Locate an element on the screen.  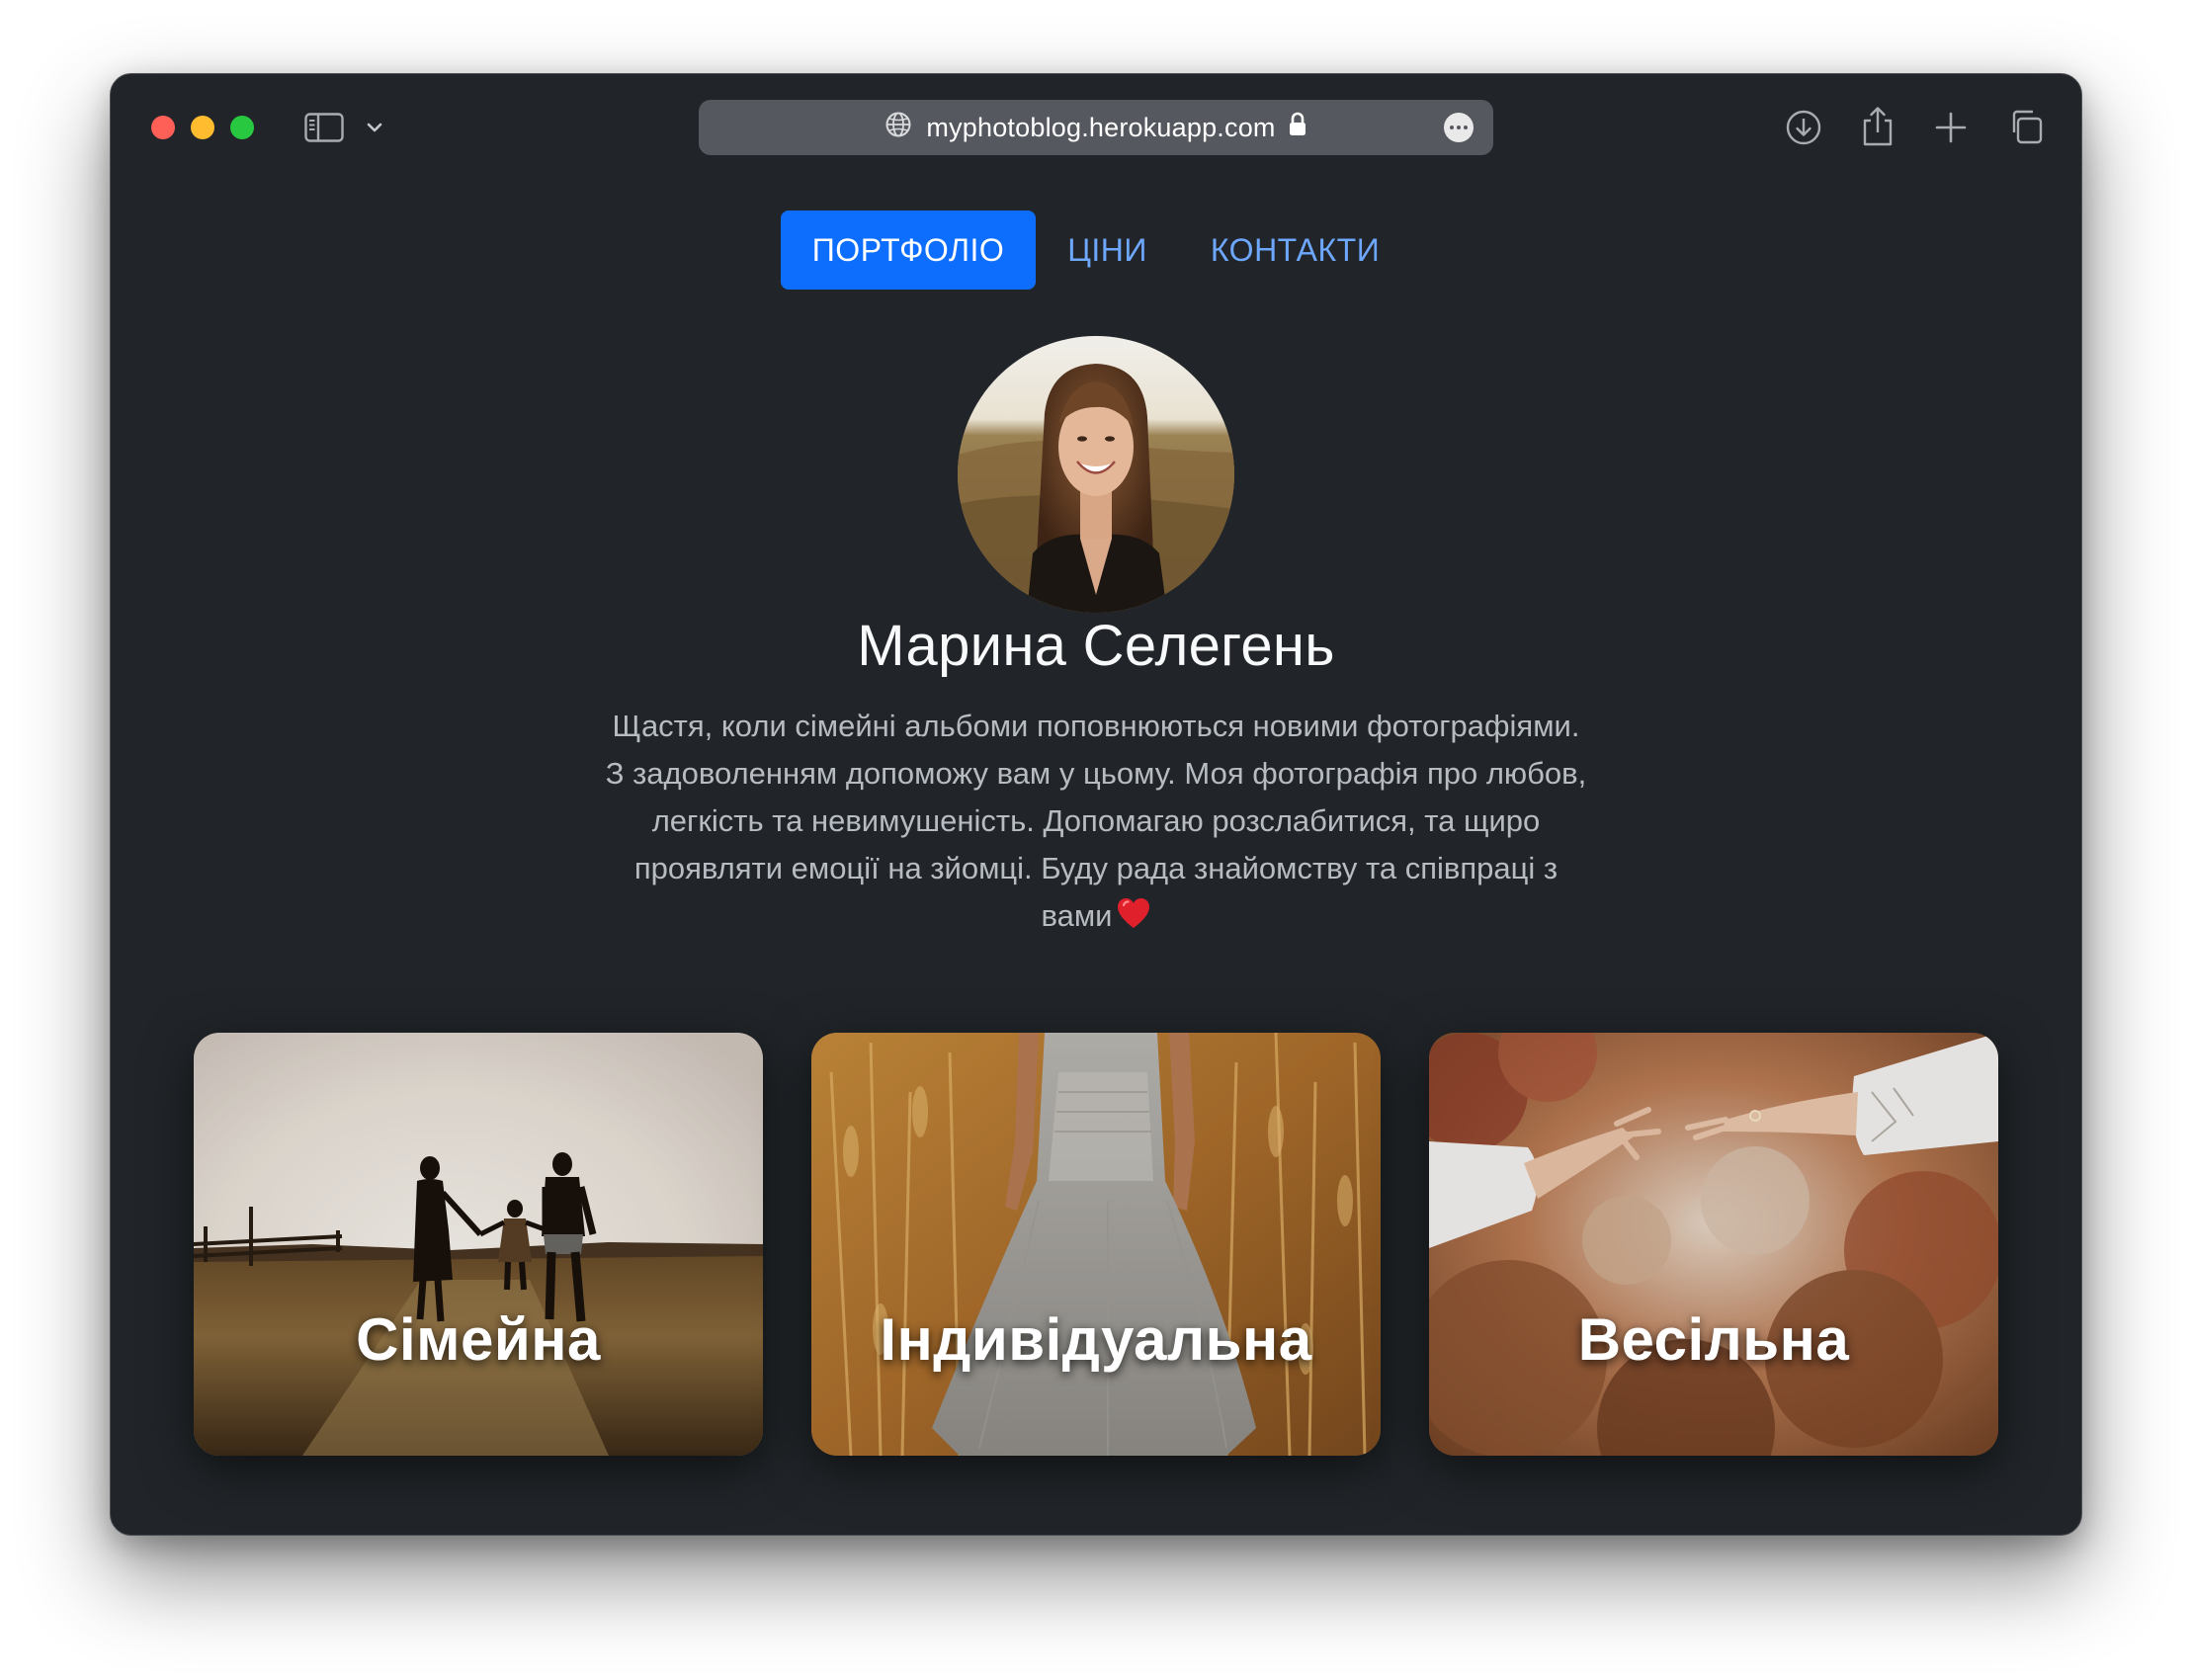
bio-line: вами is located at coordinates (1096, 916).